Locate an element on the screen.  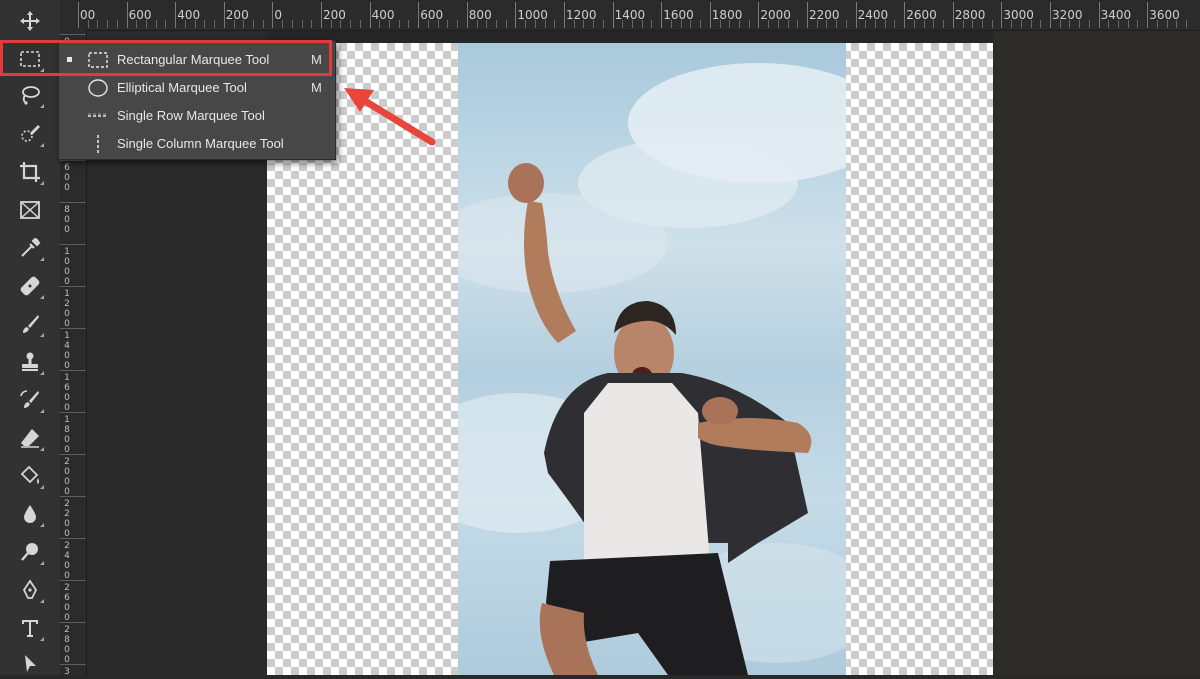
healing-brush-tool-button is located at coordinates (30, 286).